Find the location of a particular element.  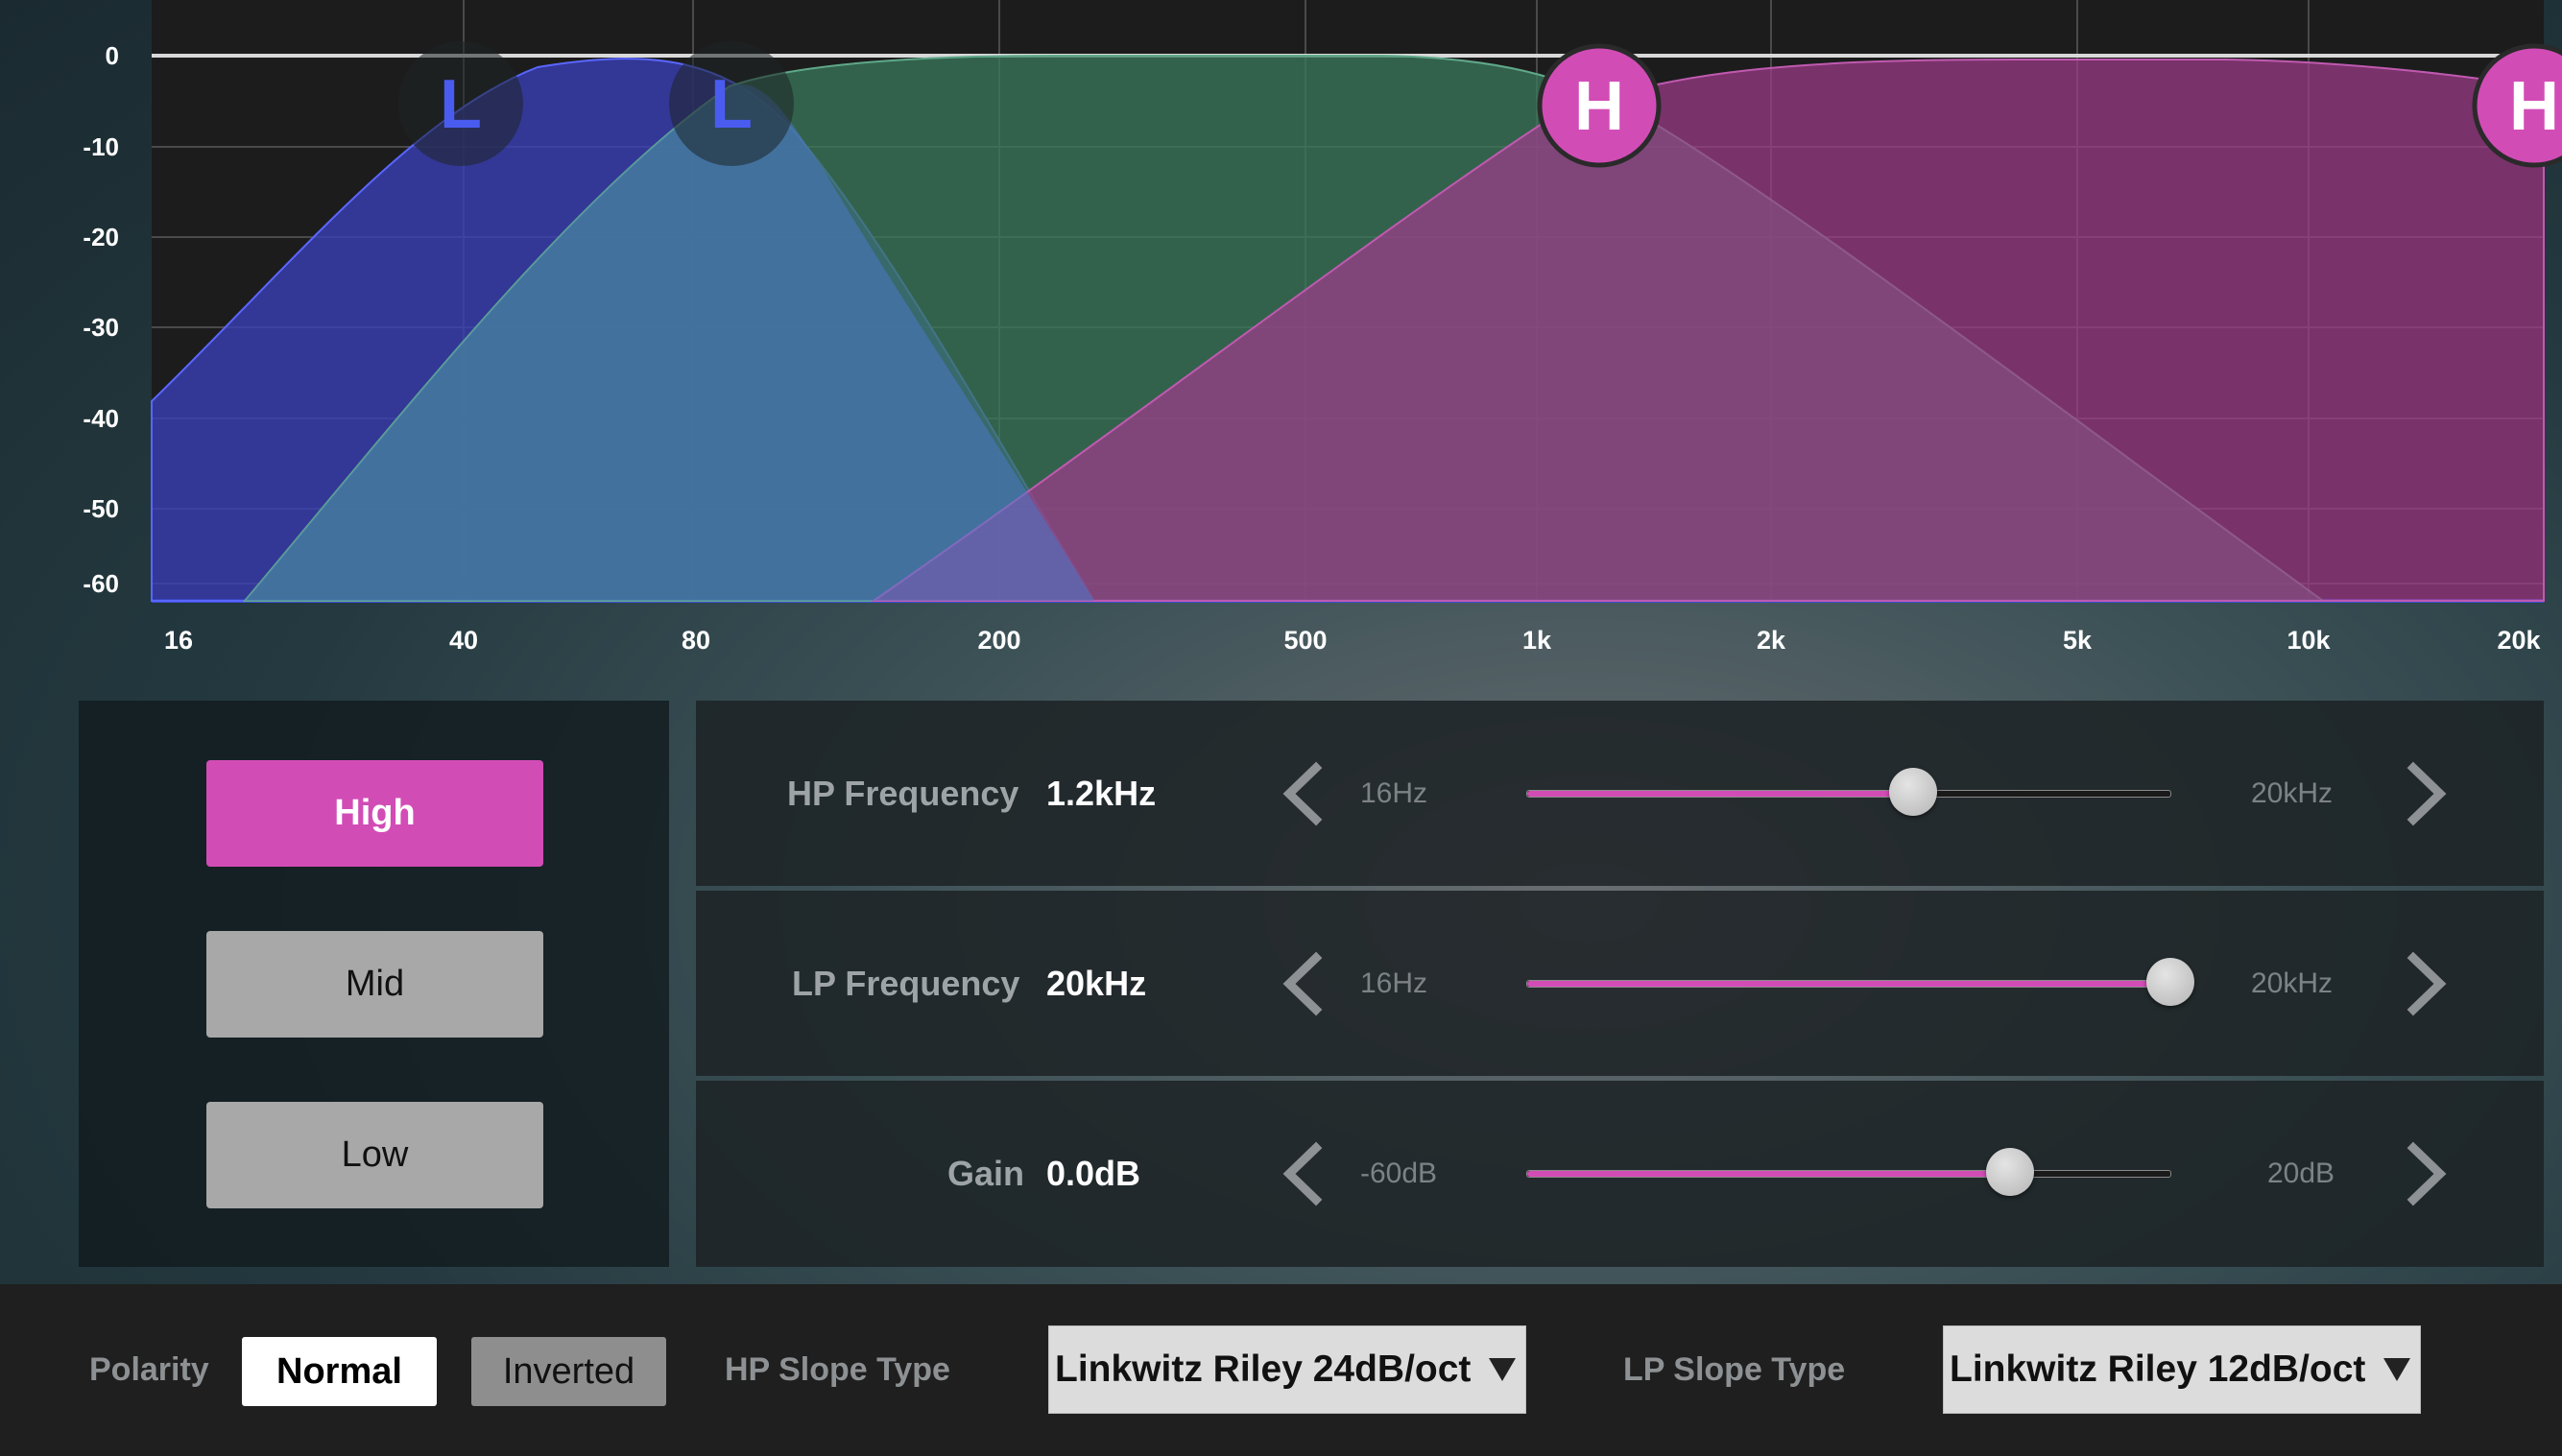

hp-slope-type-dropdown: Linkwitz Riley 24dB/oct is located at coordinates (1287, 1370).